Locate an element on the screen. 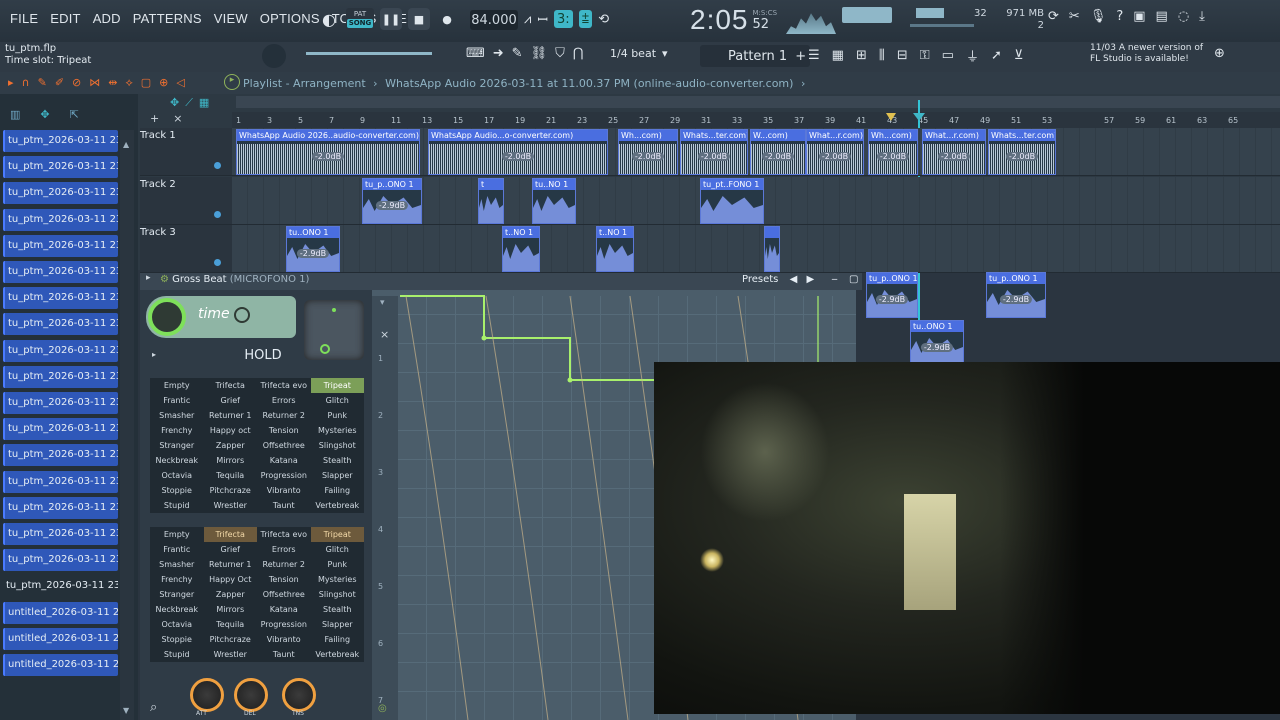 The image size is (1280, 720). audio-clip: WhatsApp Audio...o-converter.com) -2.0dB is located at coordinates (518, 152).